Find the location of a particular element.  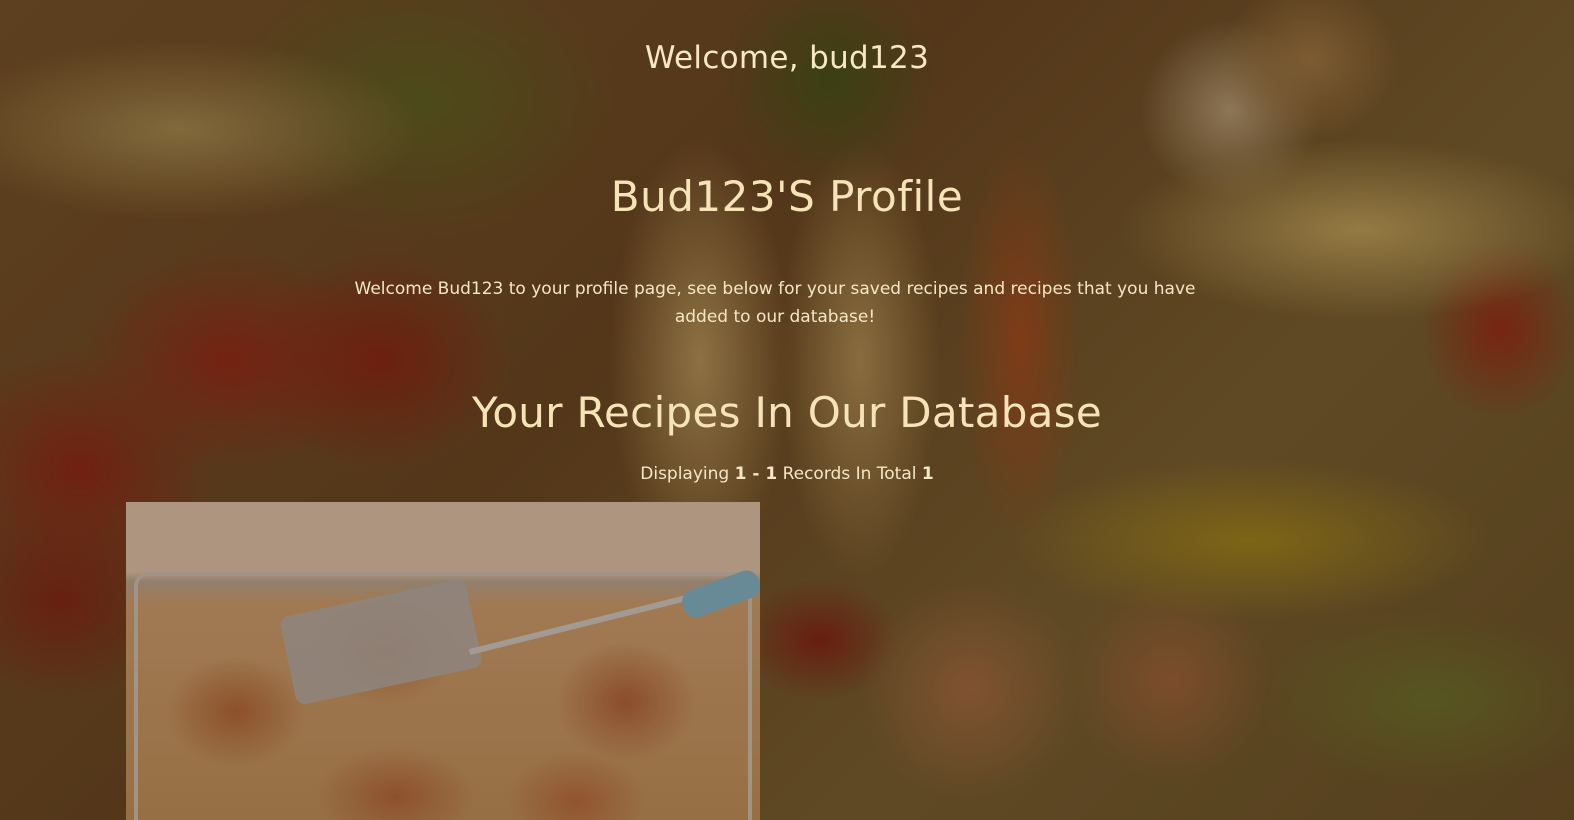

recipes-section-title: Your Recipes In Our Database is located at coordinates (787, 412).